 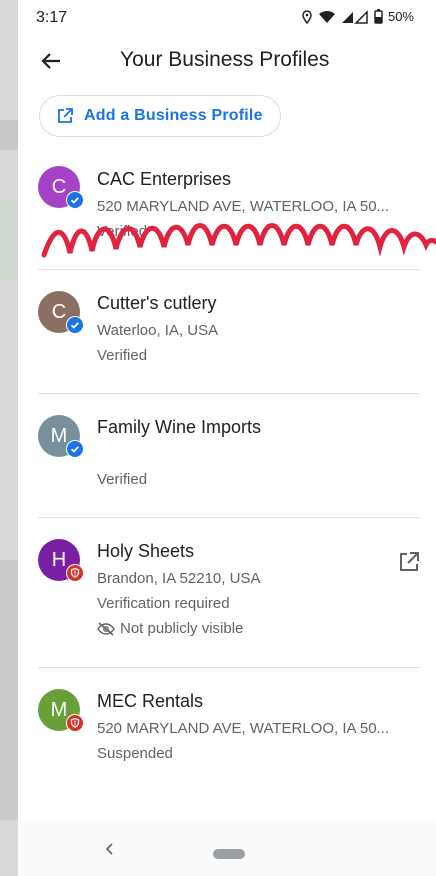 I want to click on visibility-row: Not publicly visible, so click(x=170, y=628).